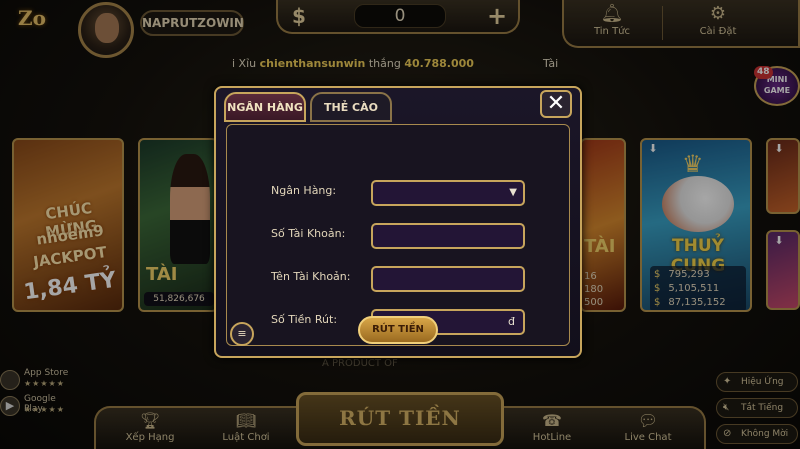 This screenshot has height=449, width=800. What do you see at coordinates (398, 330) in the screenshot?
I see `submit-withdraw-button: RÚT TIỀN` at bounding box center [398, 330].